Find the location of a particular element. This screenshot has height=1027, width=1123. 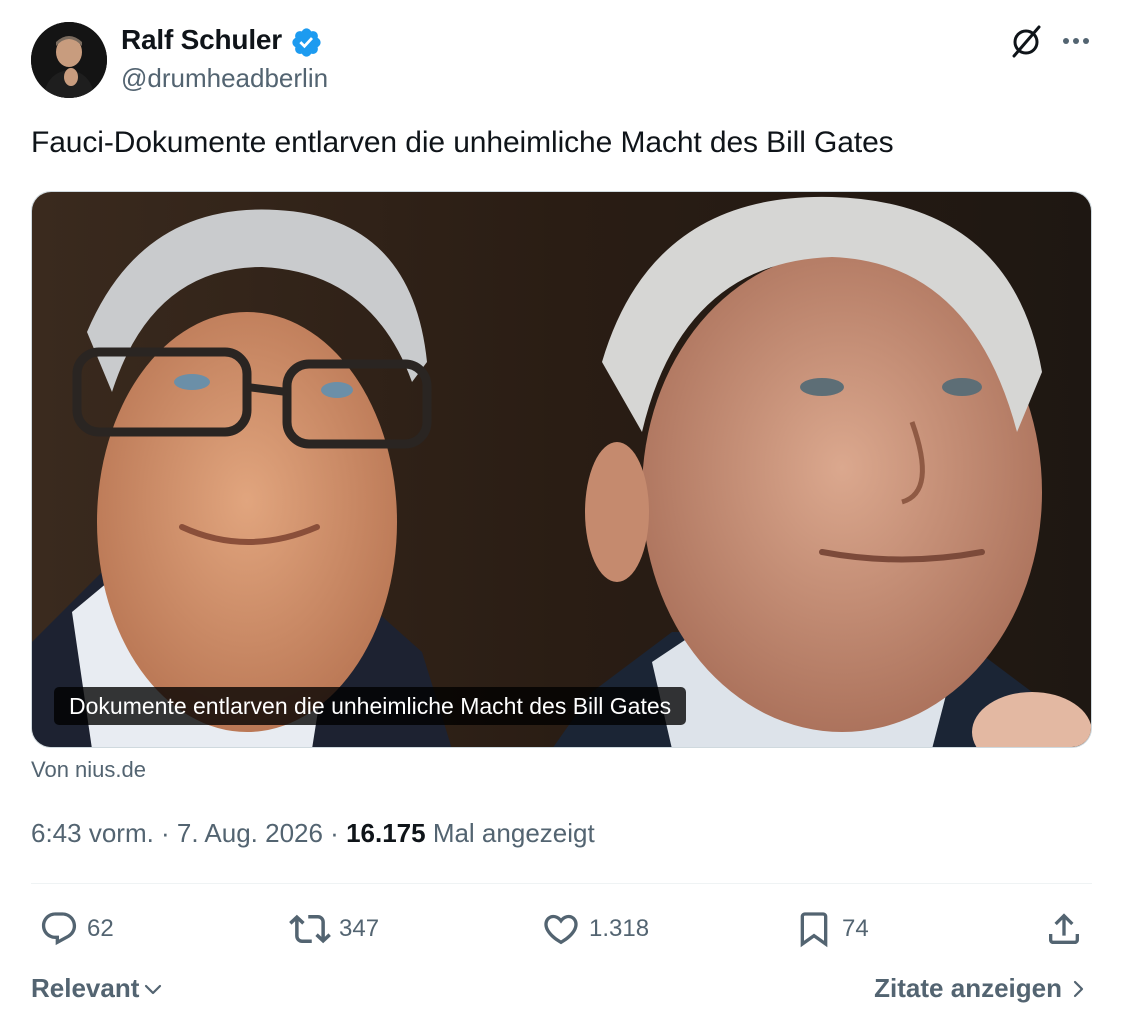

chevron-right-icon is located at coordinates (1078, 988).